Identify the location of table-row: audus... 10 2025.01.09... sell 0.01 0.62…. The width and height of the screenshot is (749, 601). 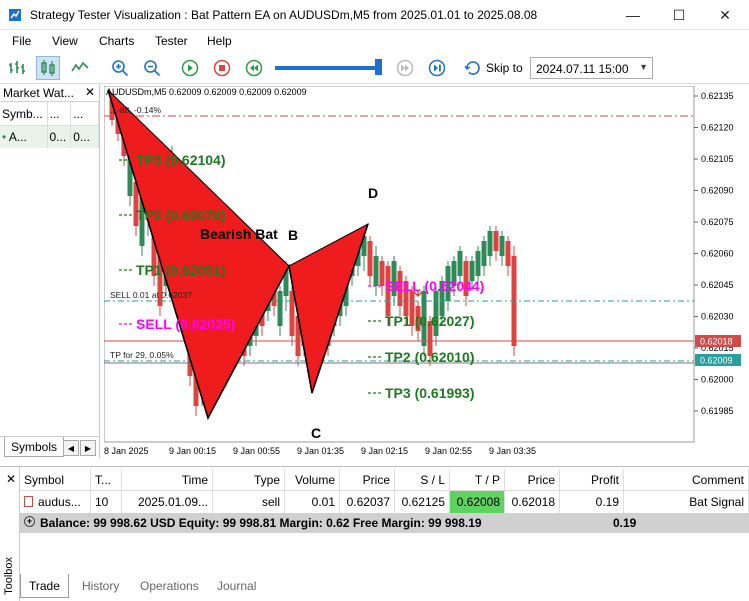
(384, 502).